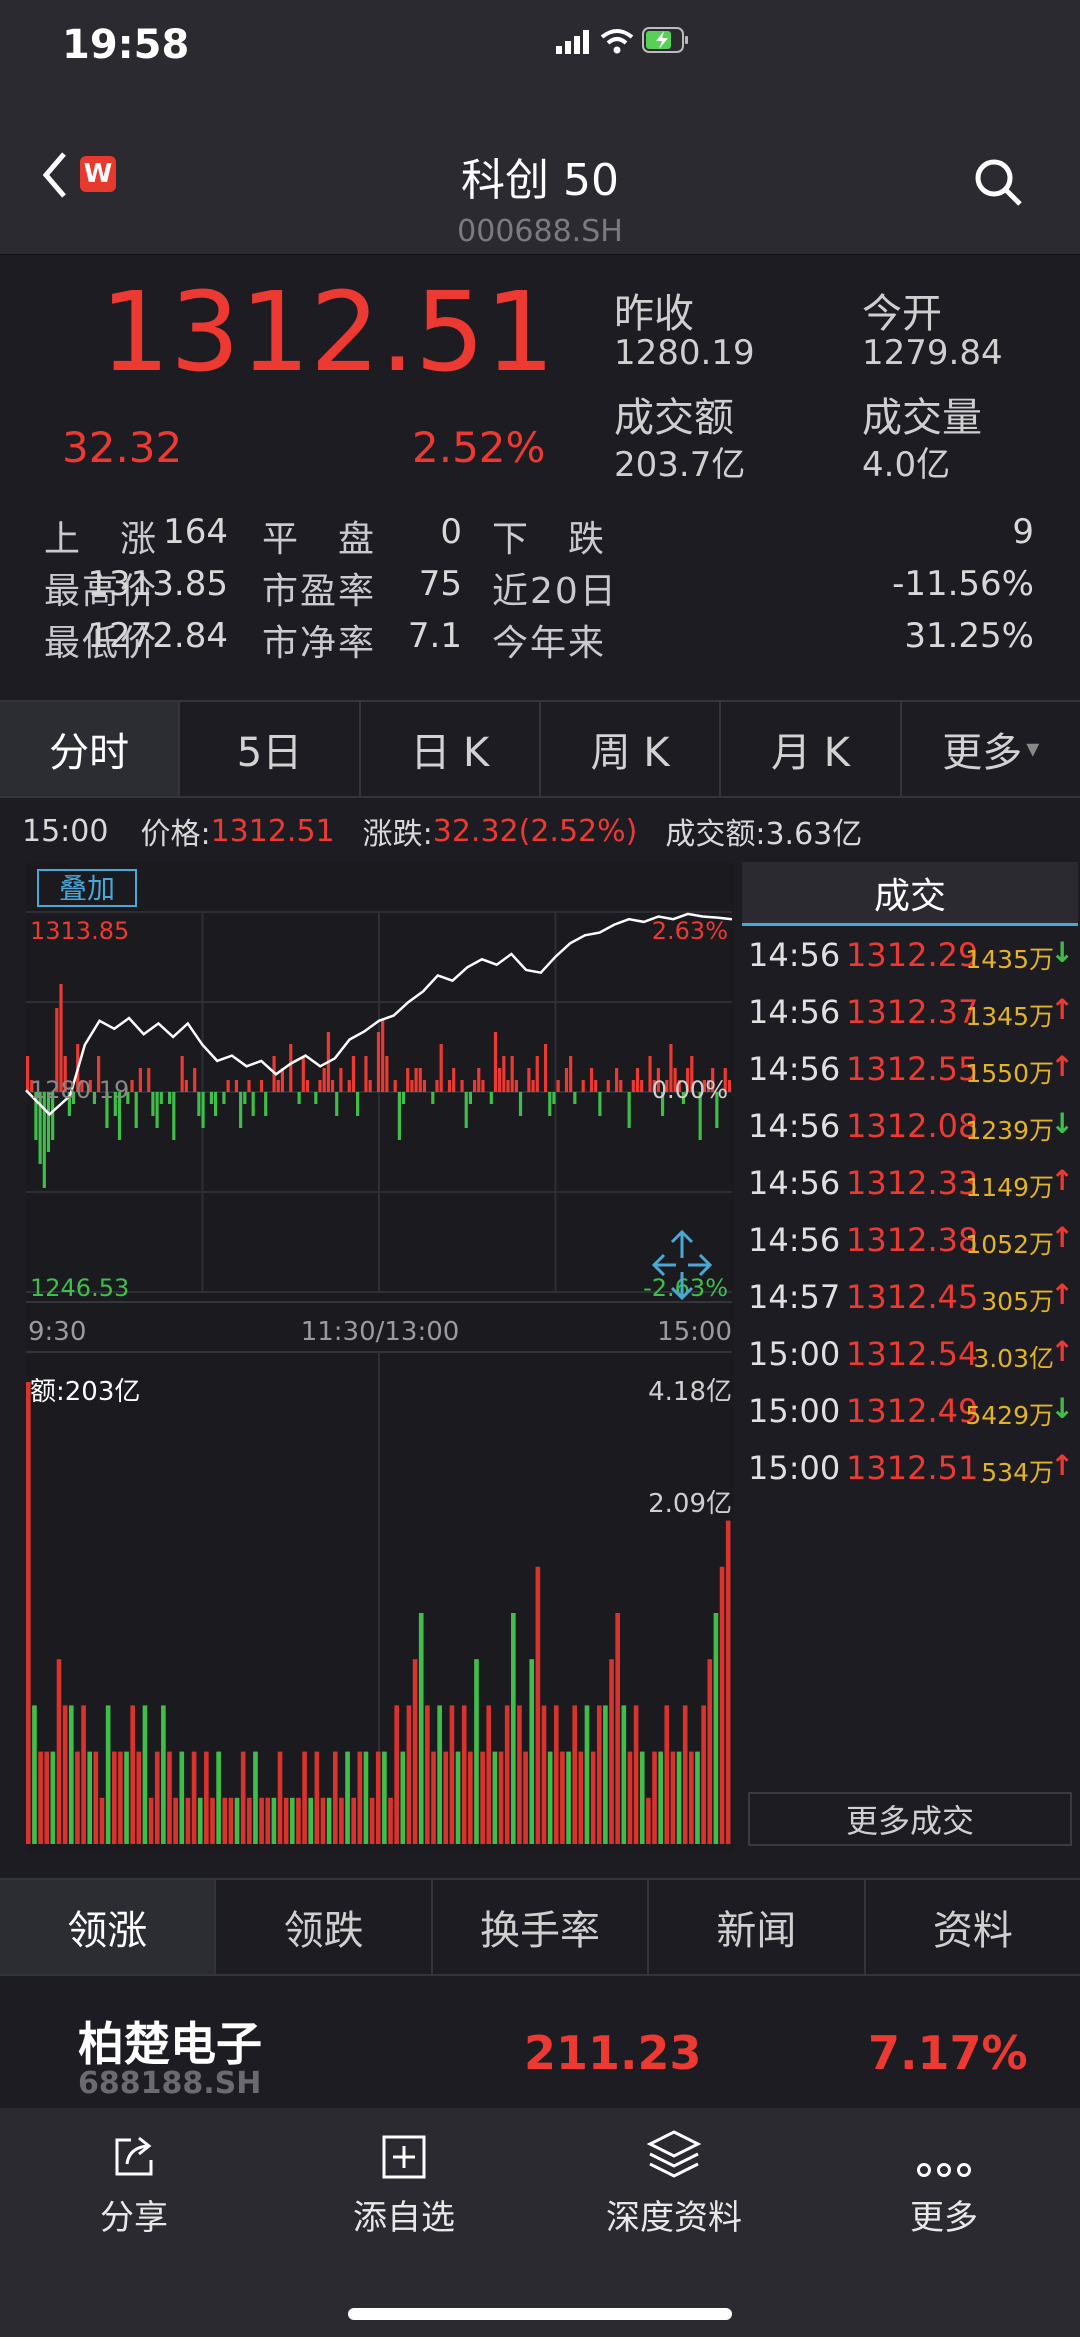  What do you see at coordinates (55, 175) in the screenshot?
I see `back-icon` at bounding box center [55, 175].